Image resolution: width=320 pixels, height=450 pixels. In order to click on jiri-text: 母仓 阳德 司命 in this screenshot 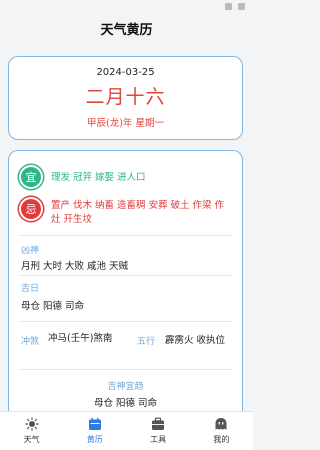, I will do `click(53, 306)`.